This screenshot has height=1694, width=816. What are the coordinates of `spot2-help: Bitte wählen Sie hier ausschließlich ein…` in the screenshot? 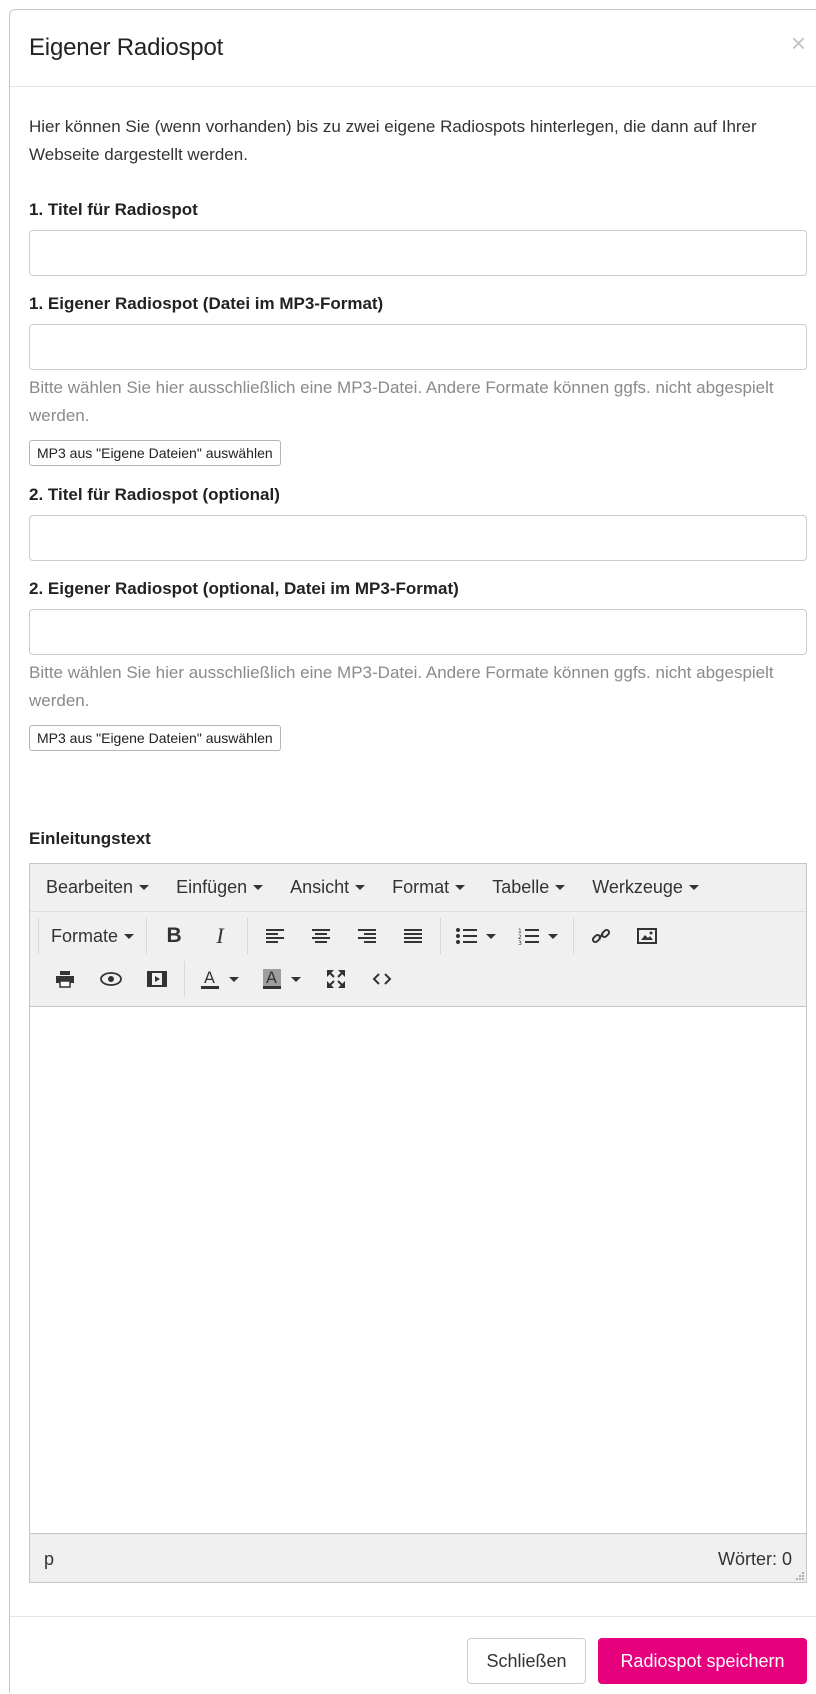 It's located at (401, 686).